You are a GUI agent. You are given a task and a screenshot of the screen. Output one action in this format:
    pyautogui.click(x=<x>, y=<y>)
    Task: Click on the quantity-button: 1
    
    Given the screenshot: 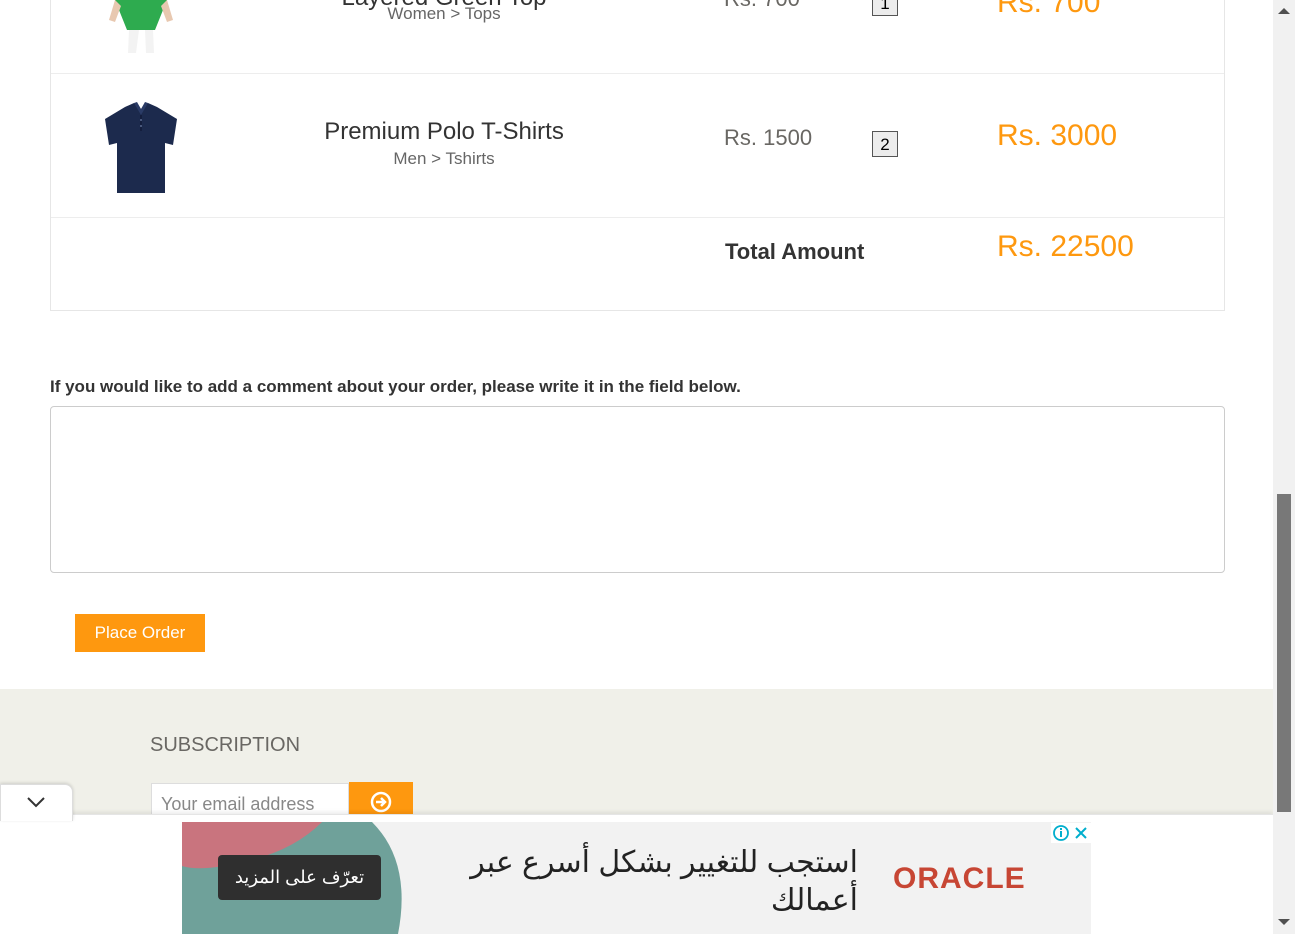 What is the action you would take?
    pyautogui.click(x=885, y=8)
    